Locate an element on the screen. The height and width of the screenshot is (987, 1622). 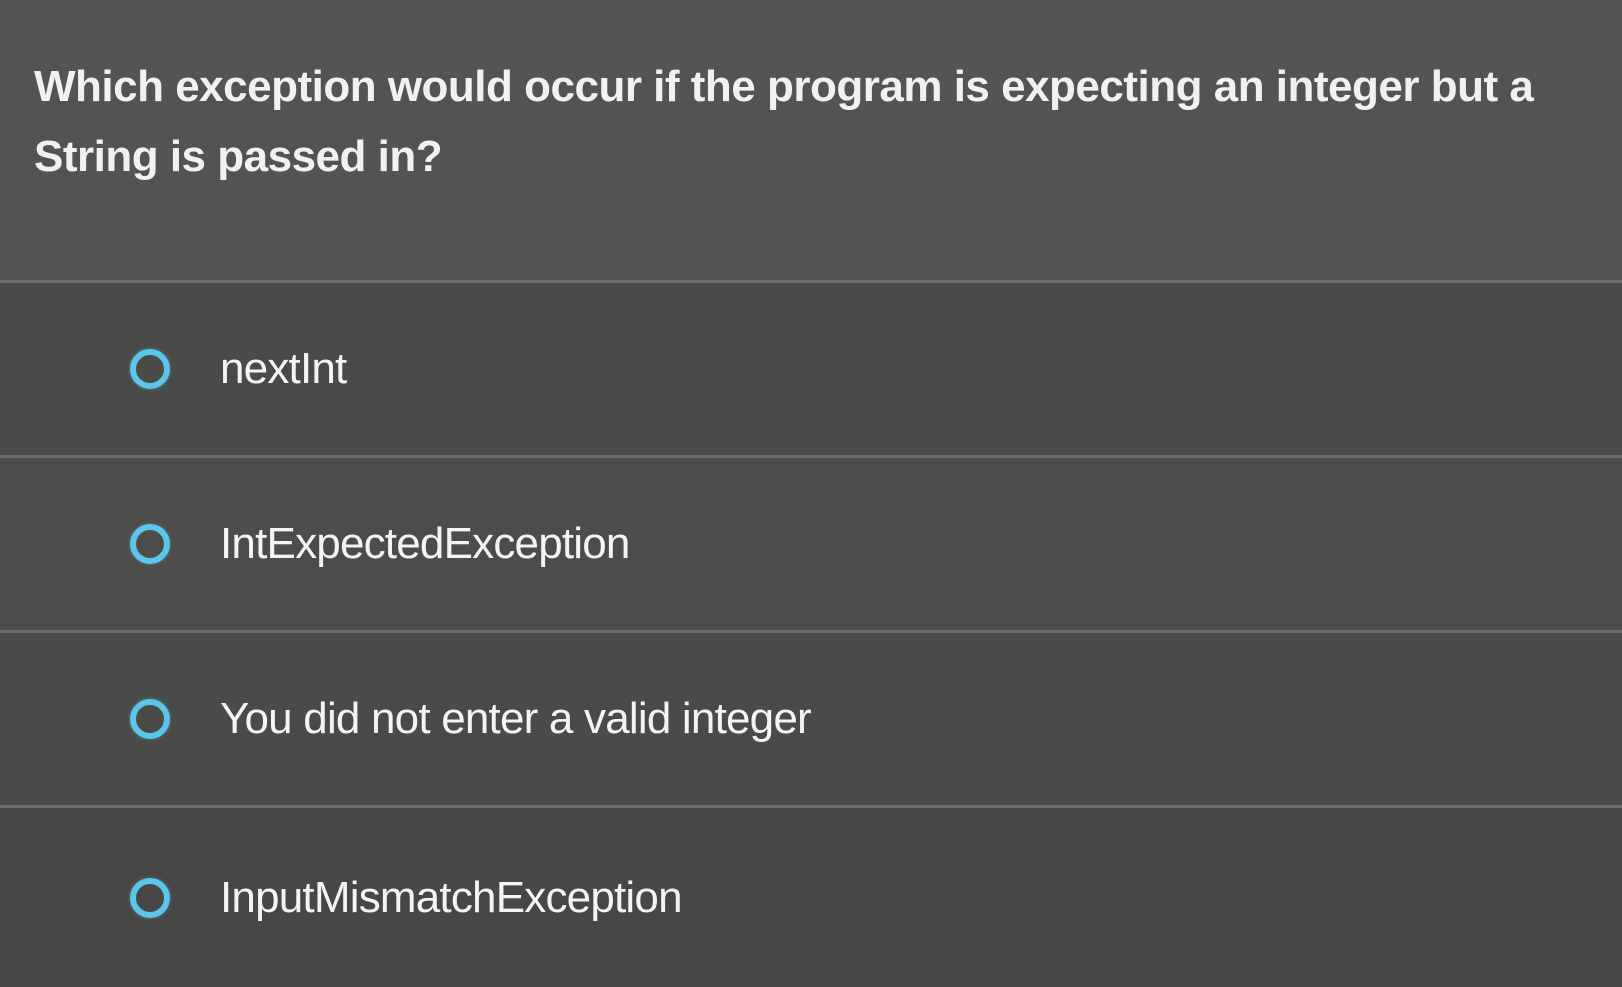
answer-option-label: IntExpectedException is located at coordinates (425, 543).